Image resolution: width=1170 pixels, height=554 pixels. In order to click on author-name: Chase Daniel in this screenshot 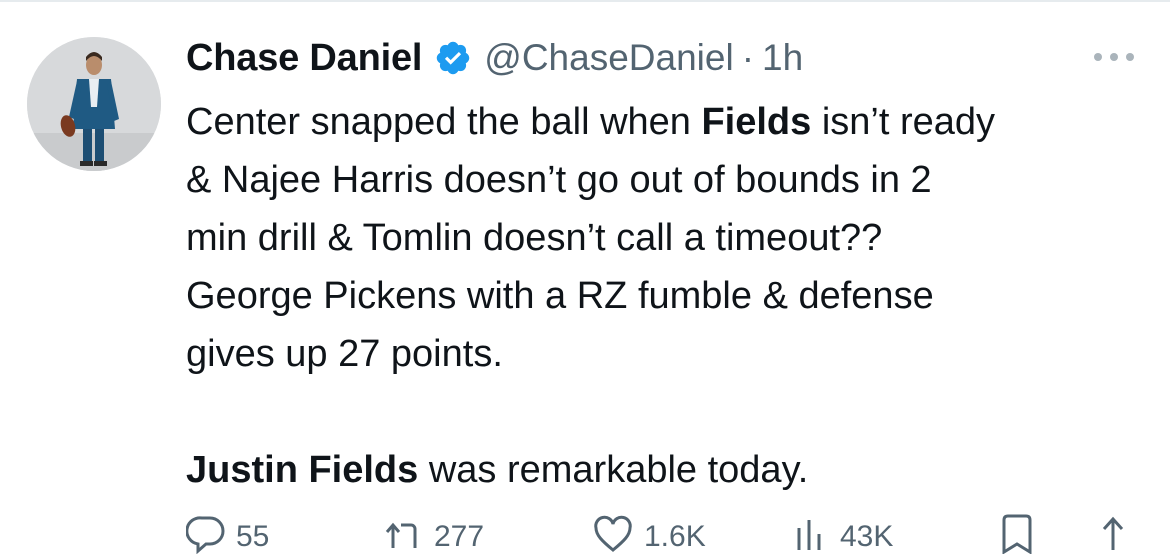, I will do `click(304, 58)`.